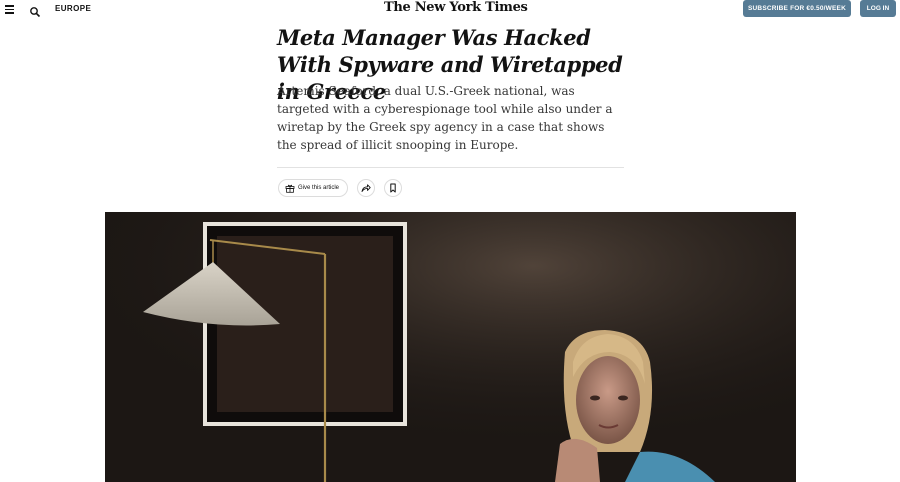  Describe the element at coordinates (290, 188) in the screenshot. I see `gift-icon` at that location.